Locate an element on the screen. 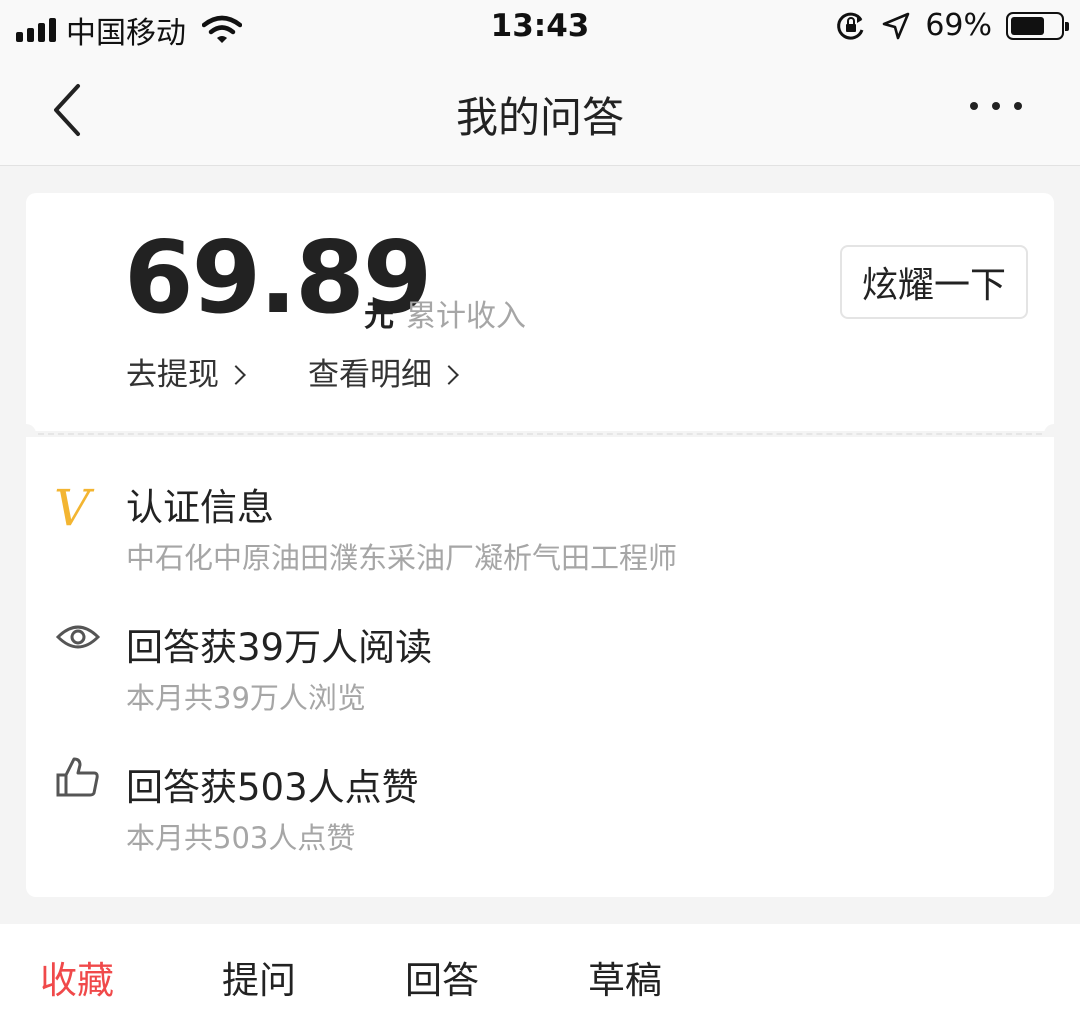 This screenshot has height=1020, width=1080. stat-title: 回答获503人点赞 is located at coordinates (272, 787).